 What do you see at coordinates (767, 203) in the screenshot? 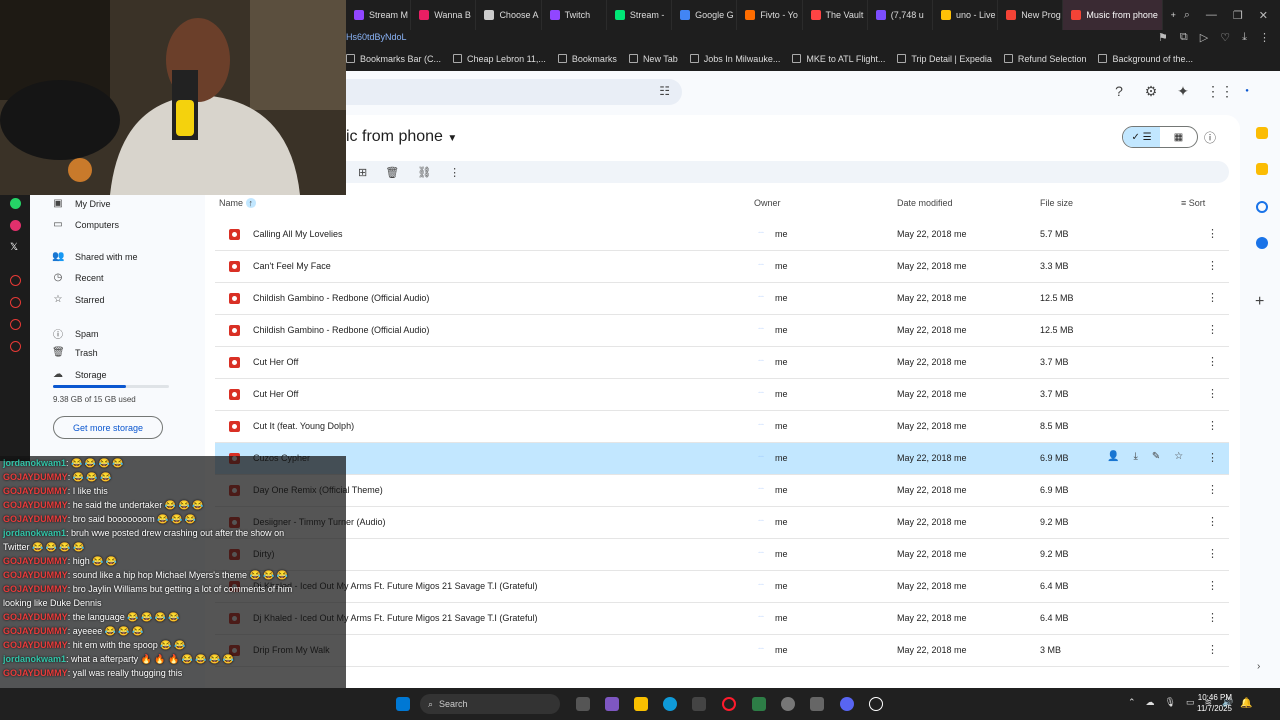
I see `owner-column-header: Owner` at bounding box center [767, 203].